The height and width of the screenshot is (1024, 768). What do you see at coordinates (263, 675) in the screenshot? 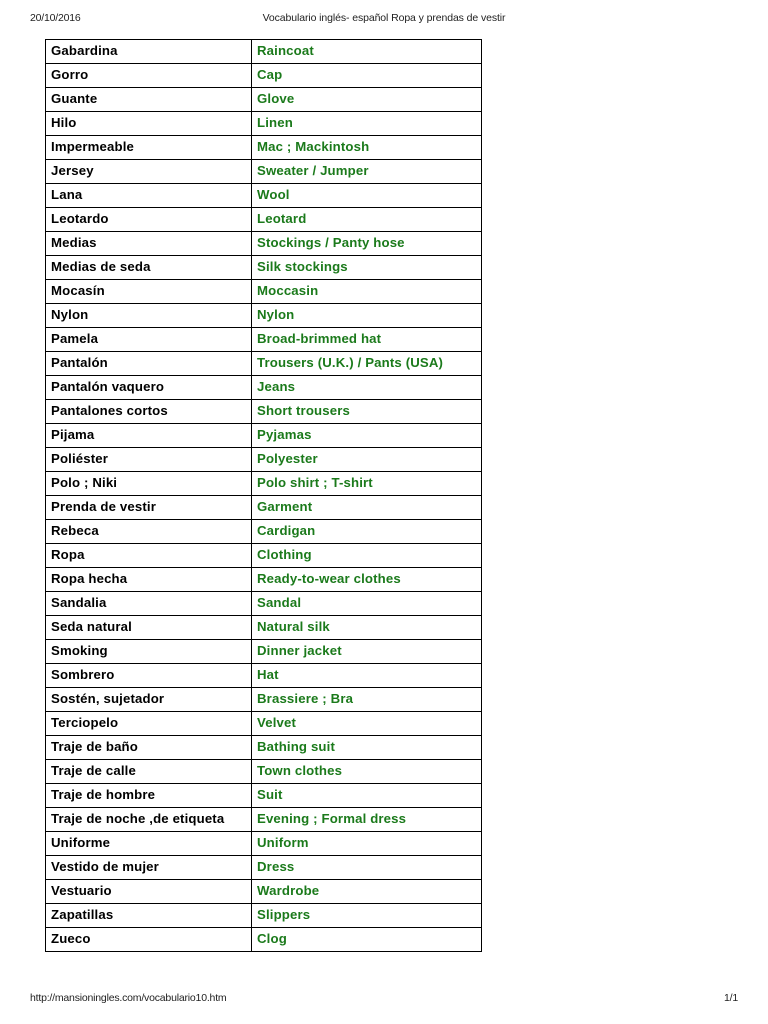
I see `table-row: Sombrero Hat` at bounding box center [263, 675].